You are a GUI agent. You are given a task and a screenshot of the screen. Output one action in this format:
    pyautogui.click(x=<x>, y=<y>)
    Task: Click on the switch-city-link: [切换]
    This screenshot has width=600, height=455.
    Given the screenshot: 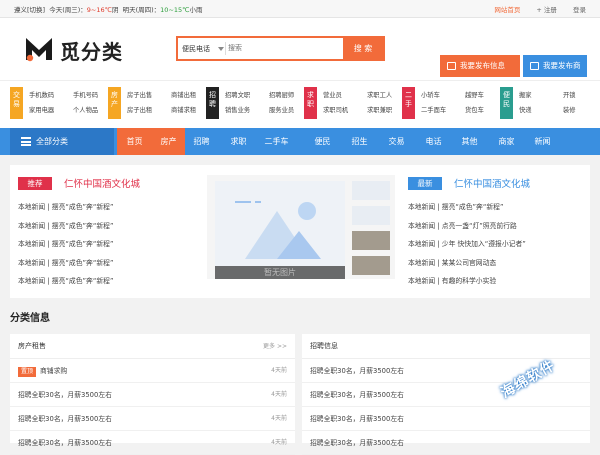 What is the action you would take?
    pyautogui.click(x=36, y=10)
    